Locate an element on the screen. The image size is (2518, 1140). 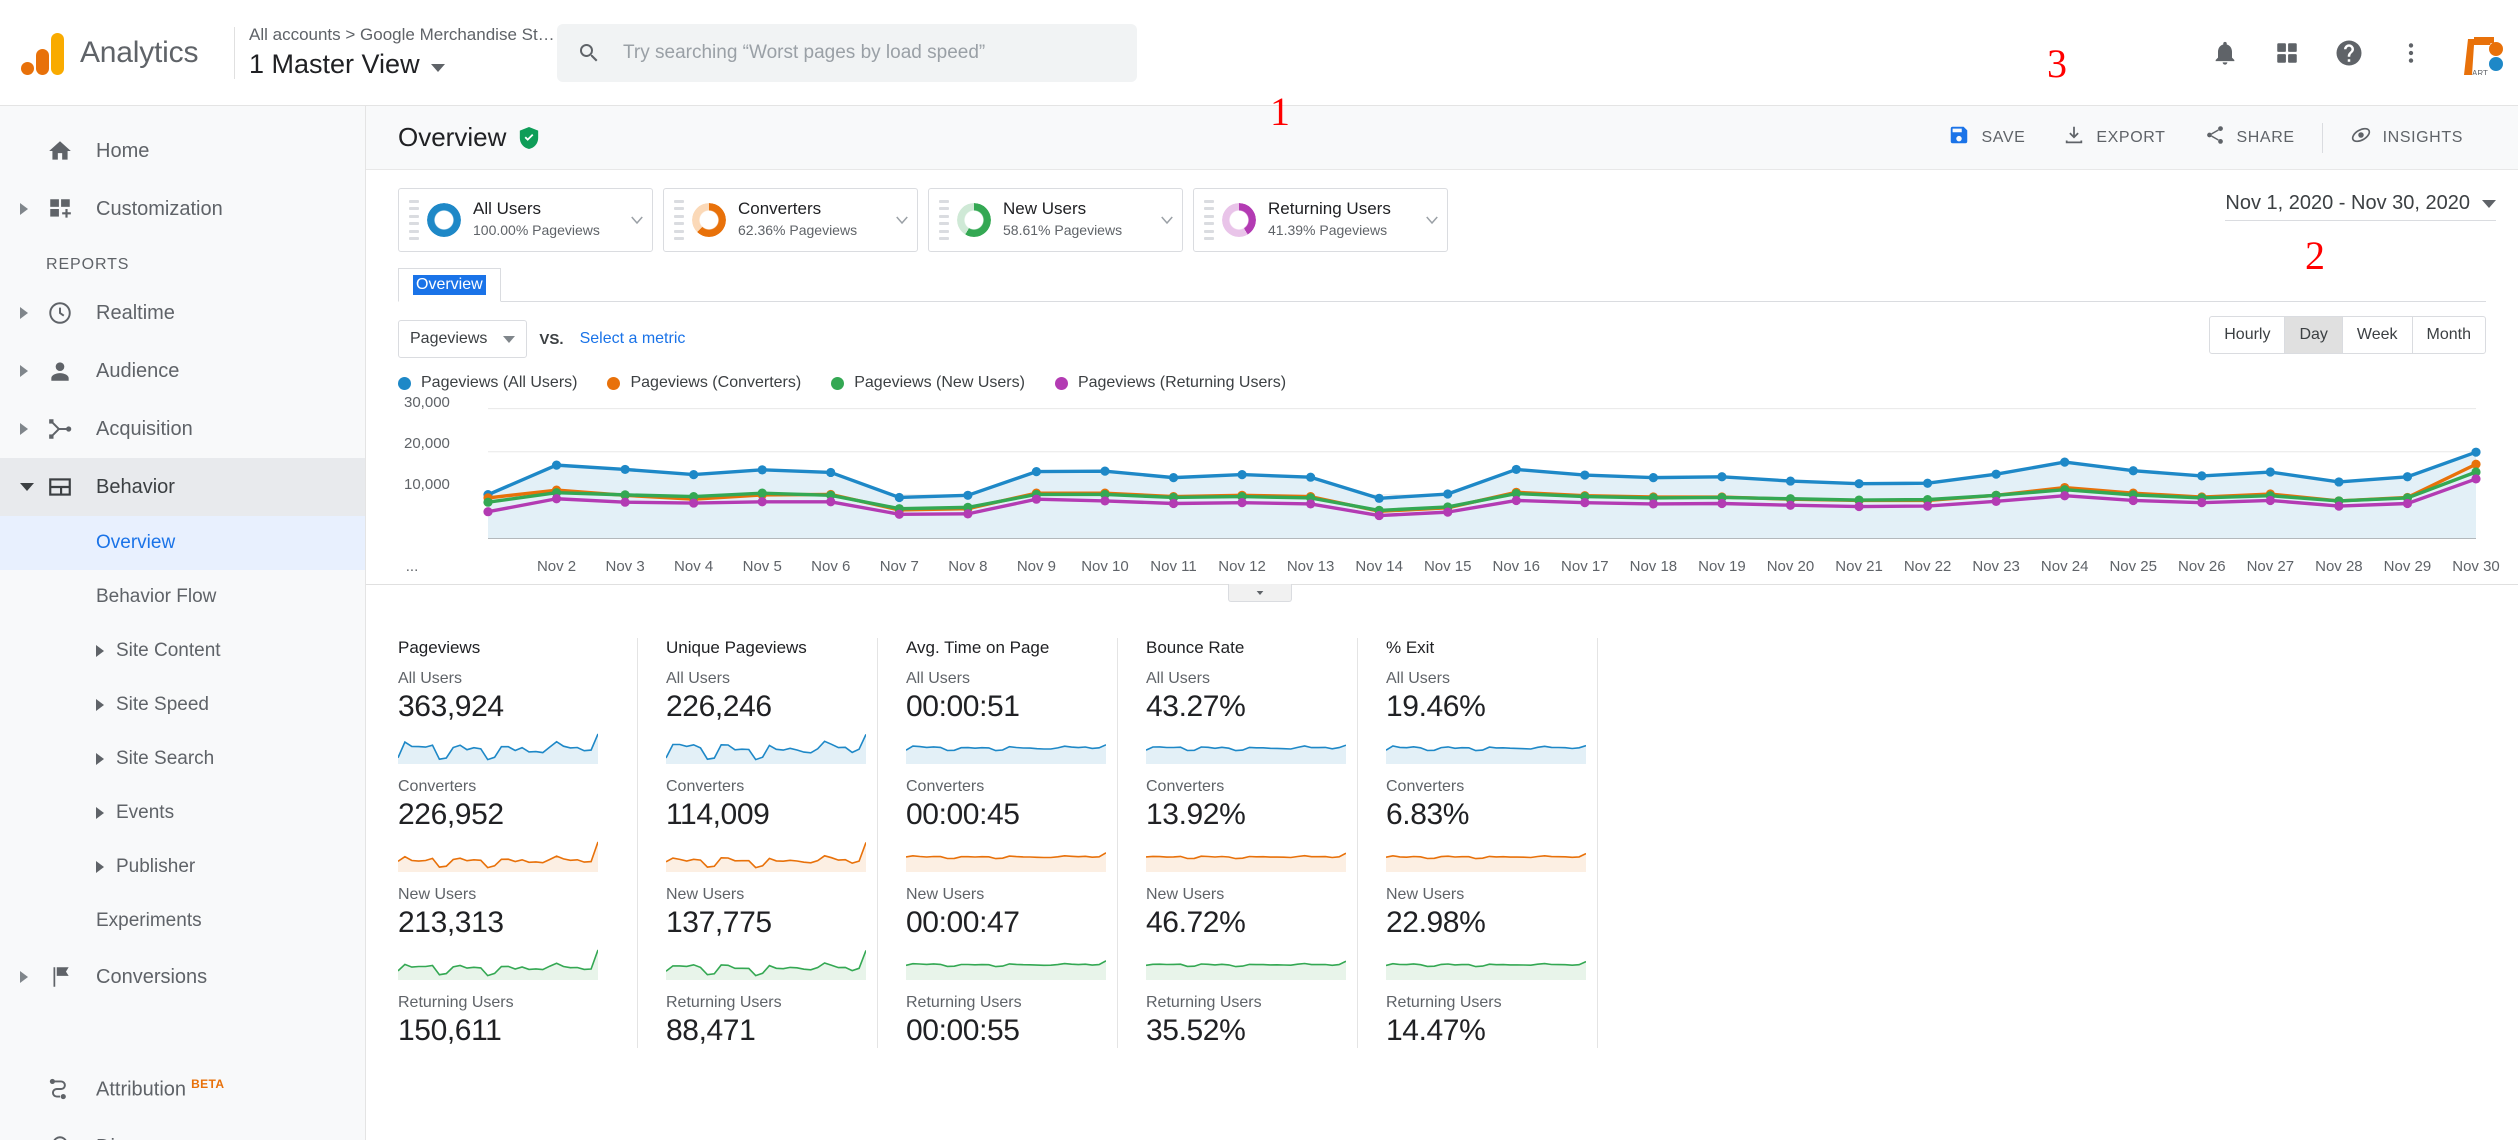
sidebar-item-behavior: Behavior is located at coordinates (182, 487).